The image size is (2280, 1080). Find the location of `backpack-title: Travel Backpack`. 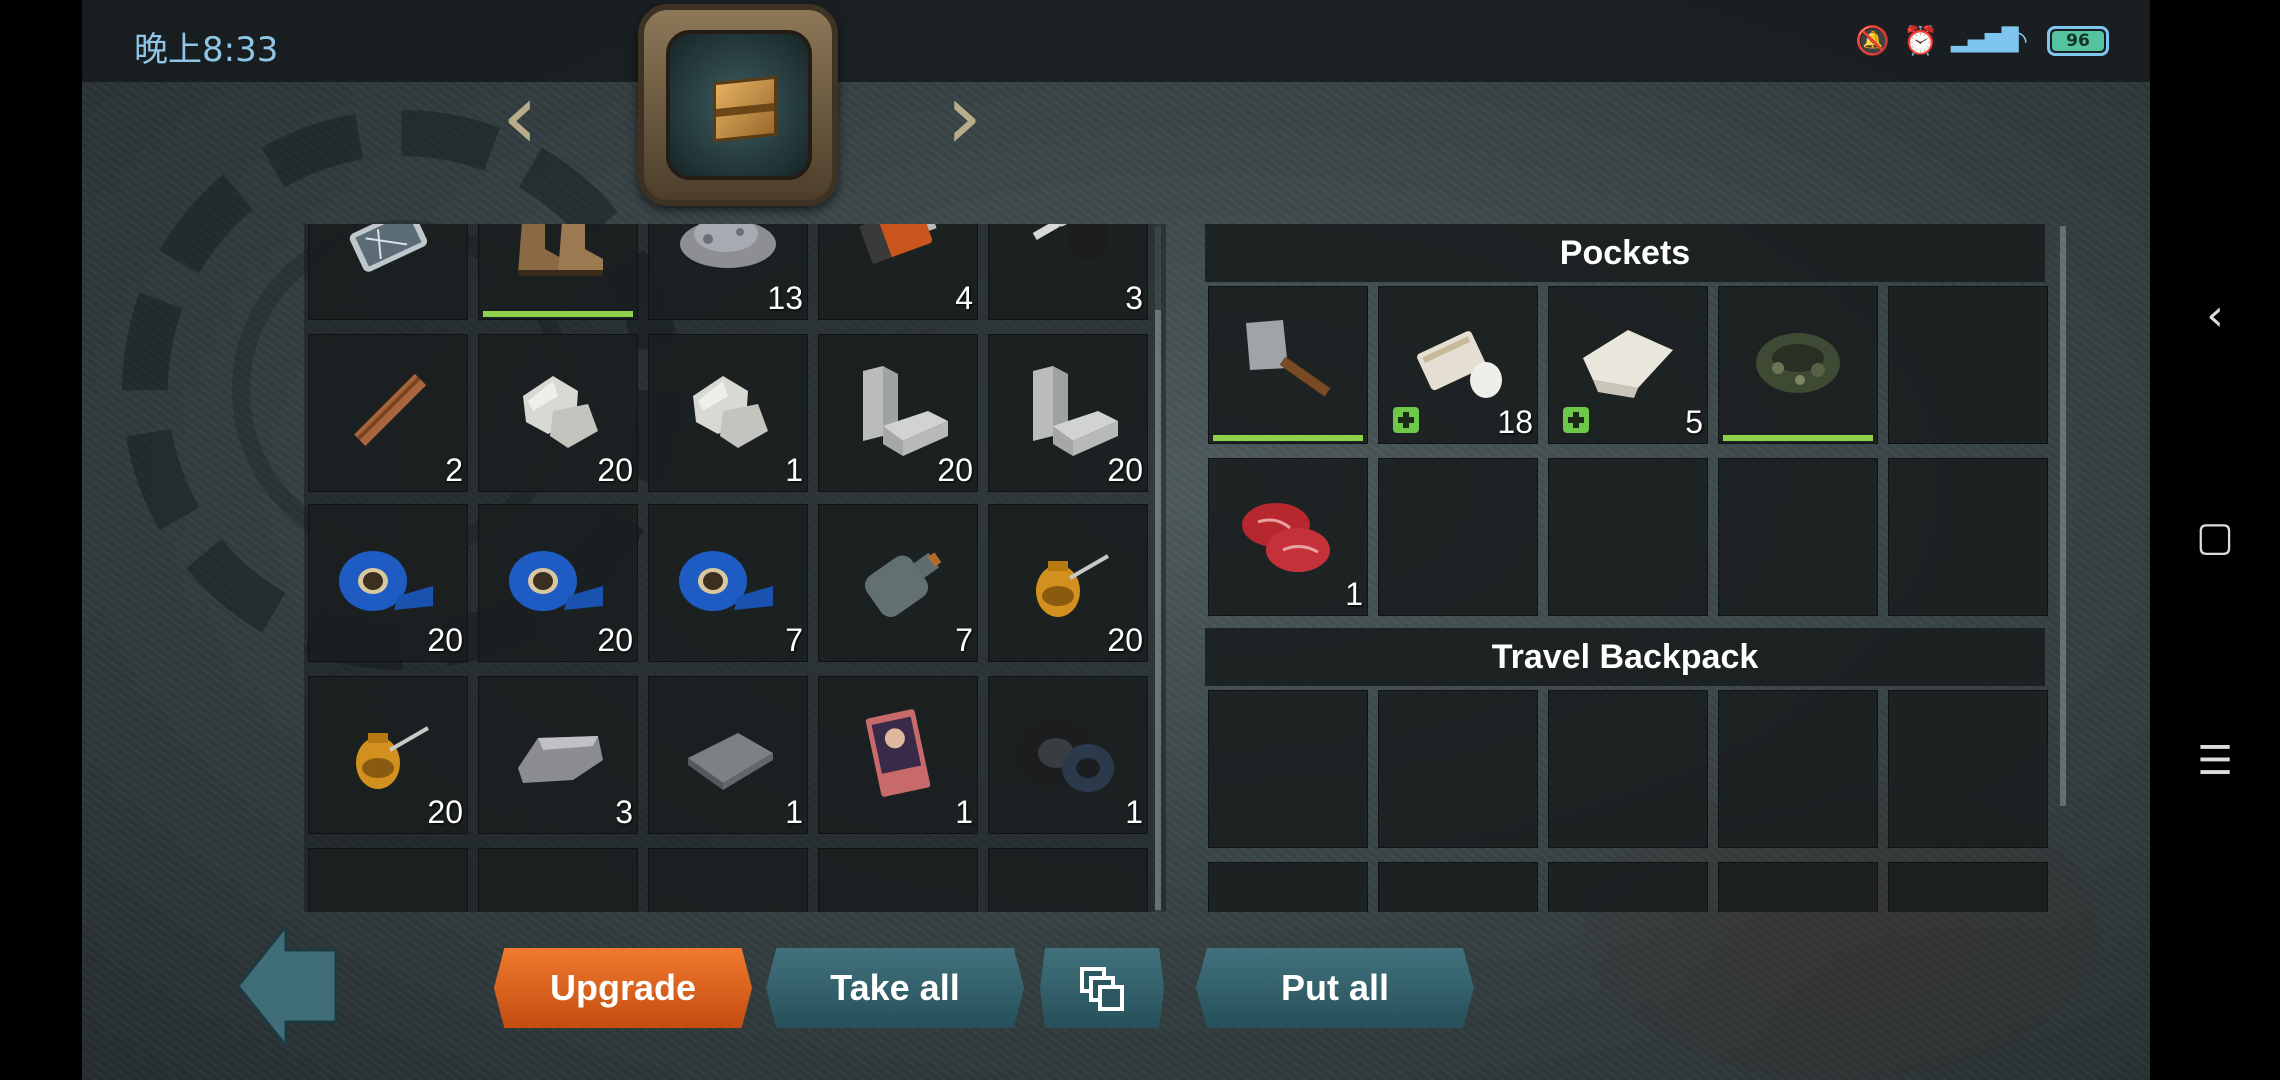

backpack-title: Travel Backpack is located at coordinates (1625, 657).